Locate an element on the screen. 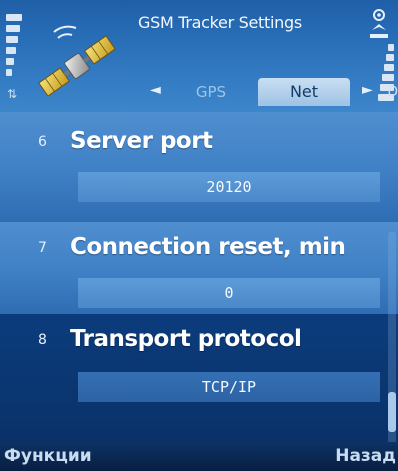 Image resolution: width=398 pixels, height=471 pixels. tab-prev-arrow-icon: ◄ is located at coordinates (155, 90).